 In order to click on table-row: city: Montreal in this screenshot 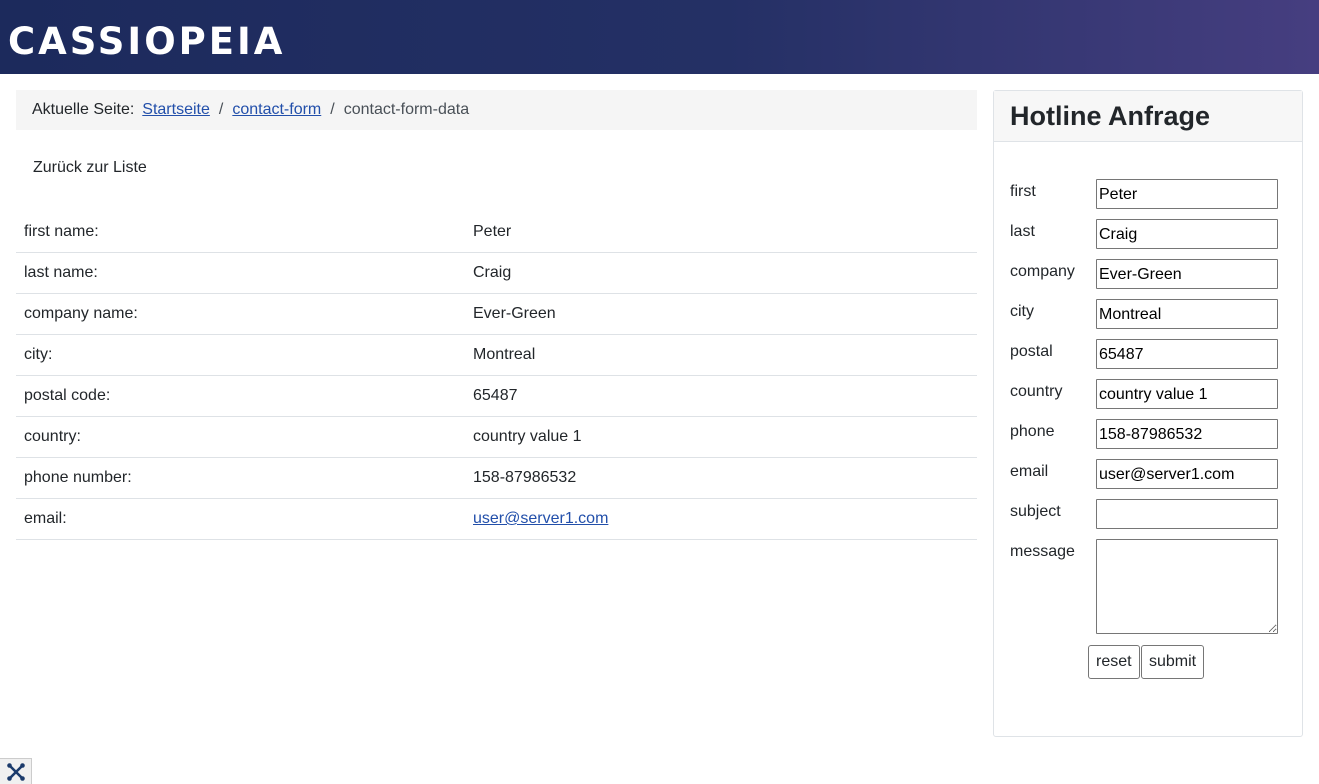, I will do `click(496, 355)`.